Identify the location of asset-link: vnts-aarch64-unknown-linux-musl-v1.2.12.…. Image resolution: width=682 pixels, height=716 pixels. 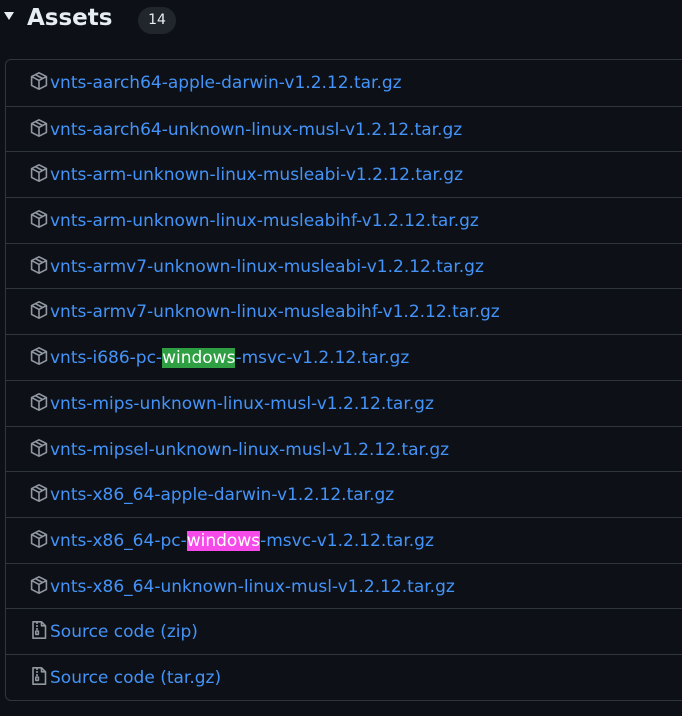
(256, 130).